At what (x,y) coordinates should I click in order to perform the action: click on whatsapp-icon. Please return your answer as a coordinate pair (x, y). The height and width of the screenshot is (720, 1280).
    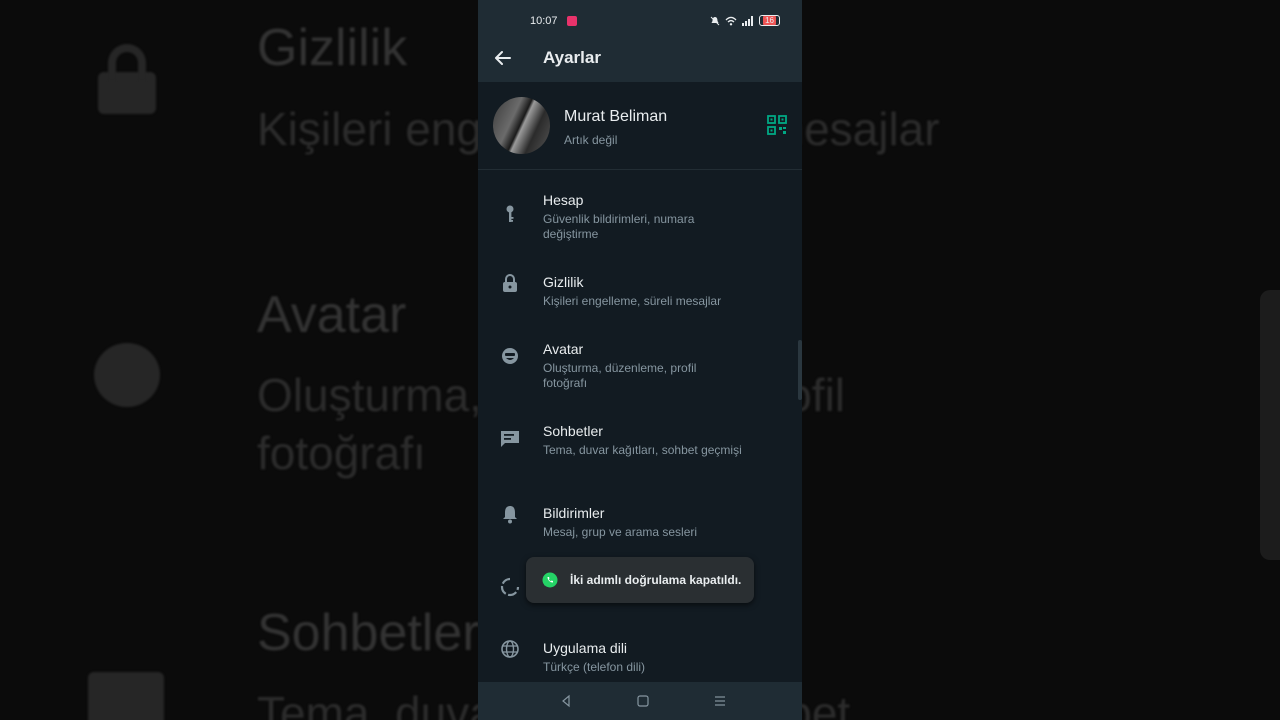
    Looking at the image, I should click on (550, 580).